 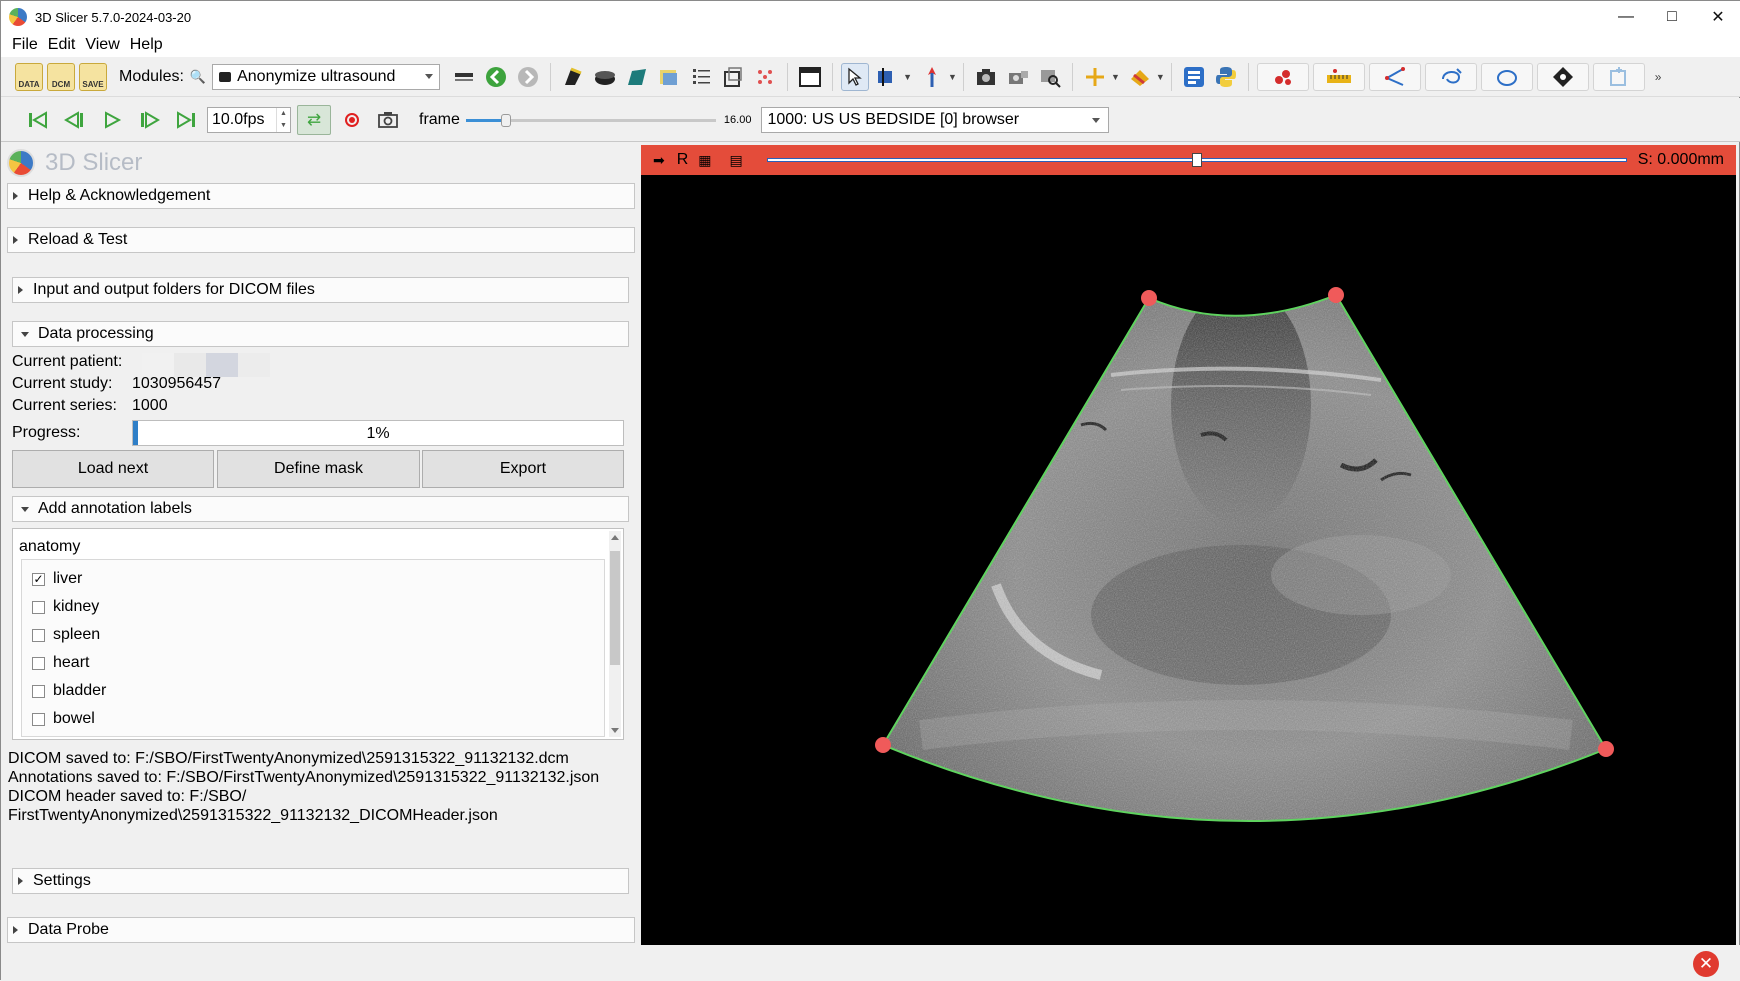 What do you see at coordinates (102, 45) in the screenshot?
I see `menu-view: View` at bounding box center [102, 45].